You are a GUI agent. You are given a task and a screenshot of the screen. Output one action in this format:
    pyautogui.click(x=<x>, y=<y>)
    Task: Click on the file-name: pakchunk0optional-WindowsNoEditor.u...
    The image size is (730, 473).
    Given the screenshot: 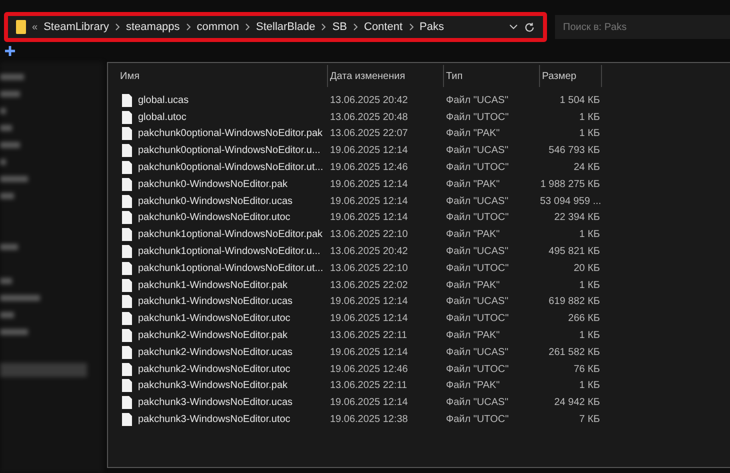 What is the action you would take?
    pyautogui.click(x=229, y=150)
    